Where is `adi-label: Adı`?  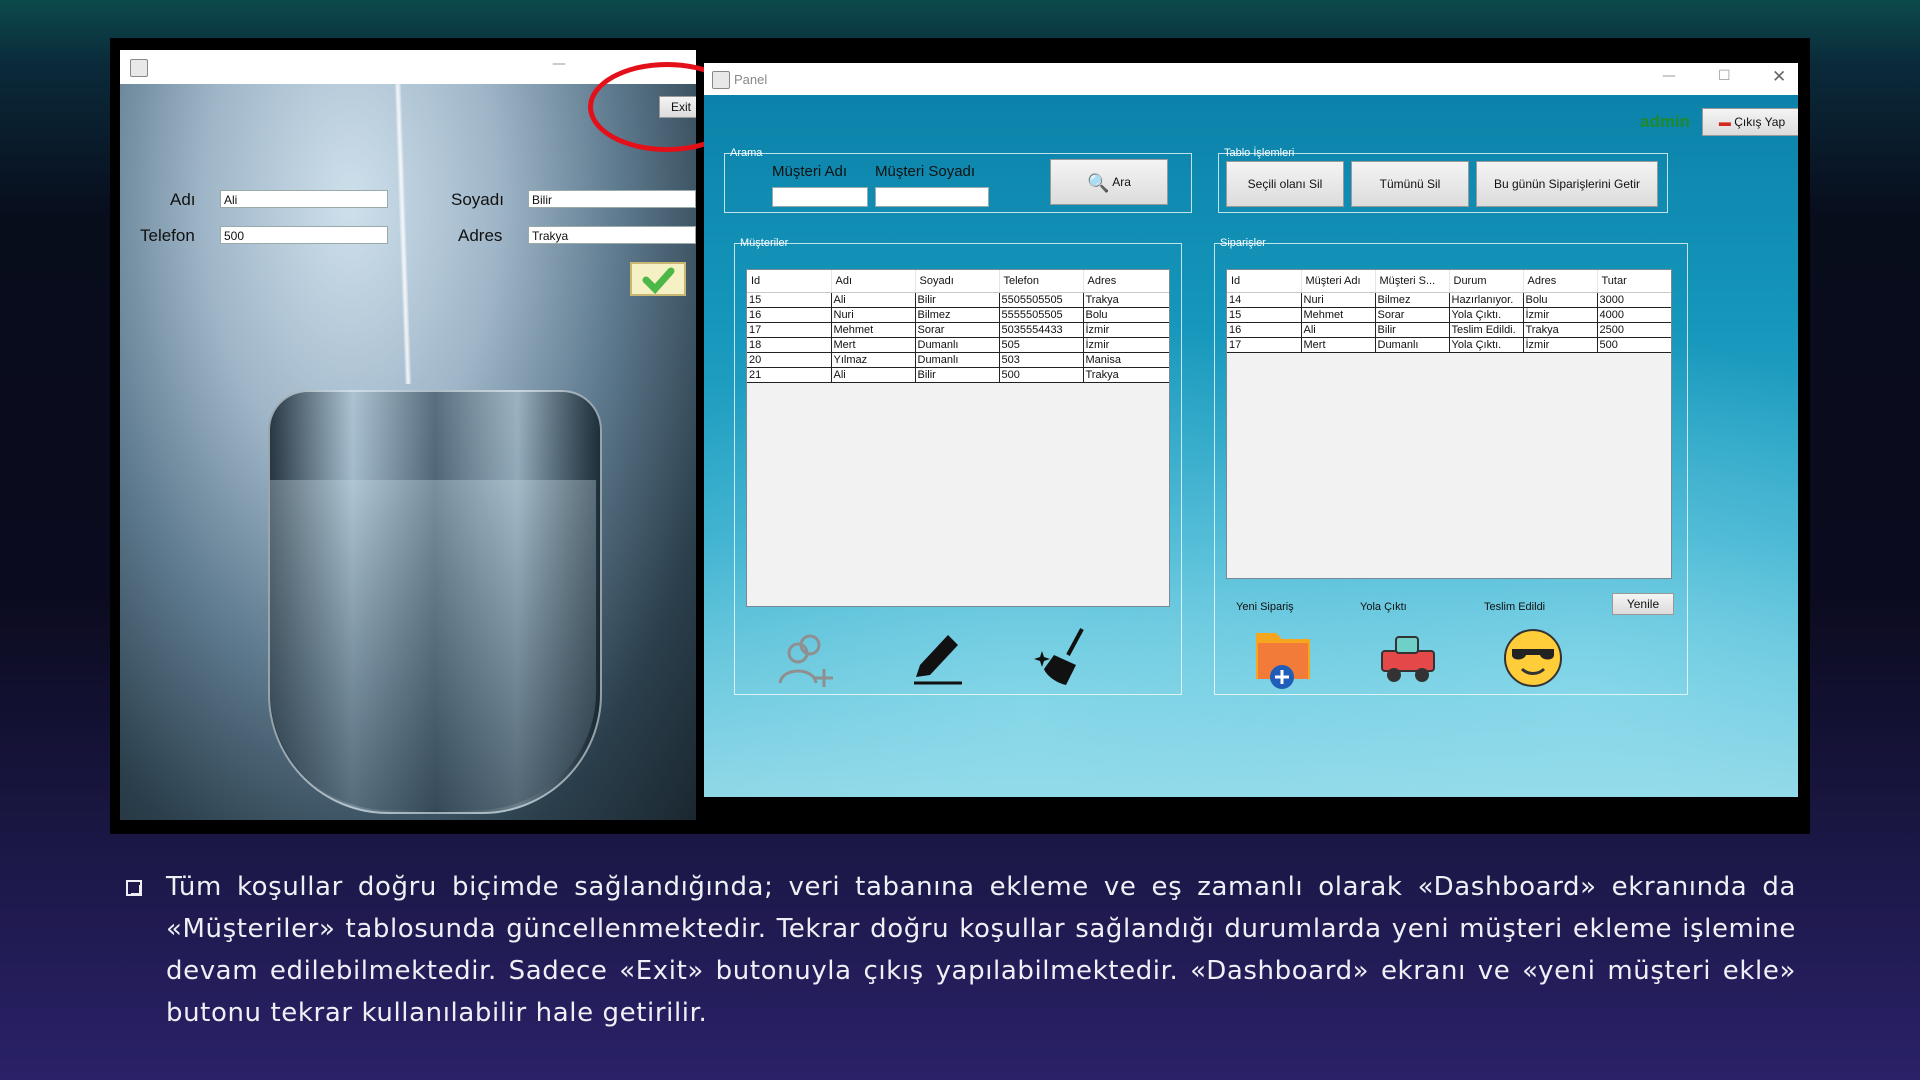
adi-label: Adı is located at coordinates (183, 199).